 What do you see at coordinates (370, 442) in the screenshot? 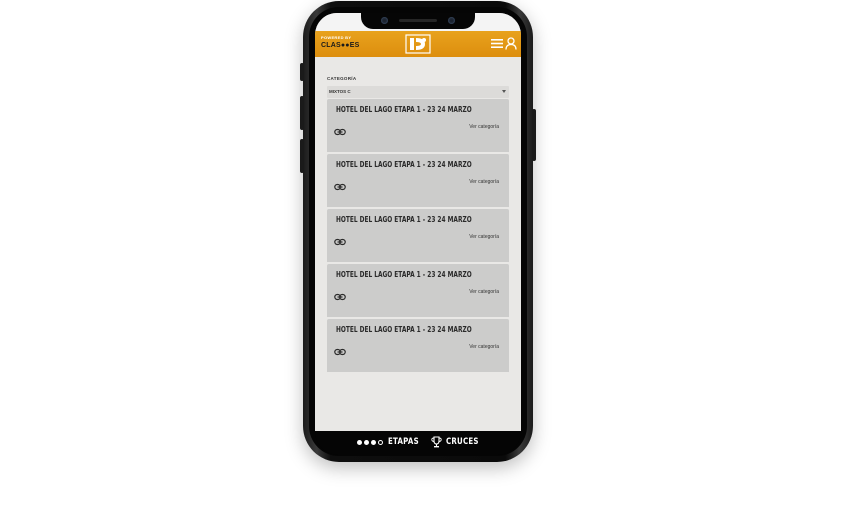
I see `stages-dots-icon` at bounding box center [370, 442].